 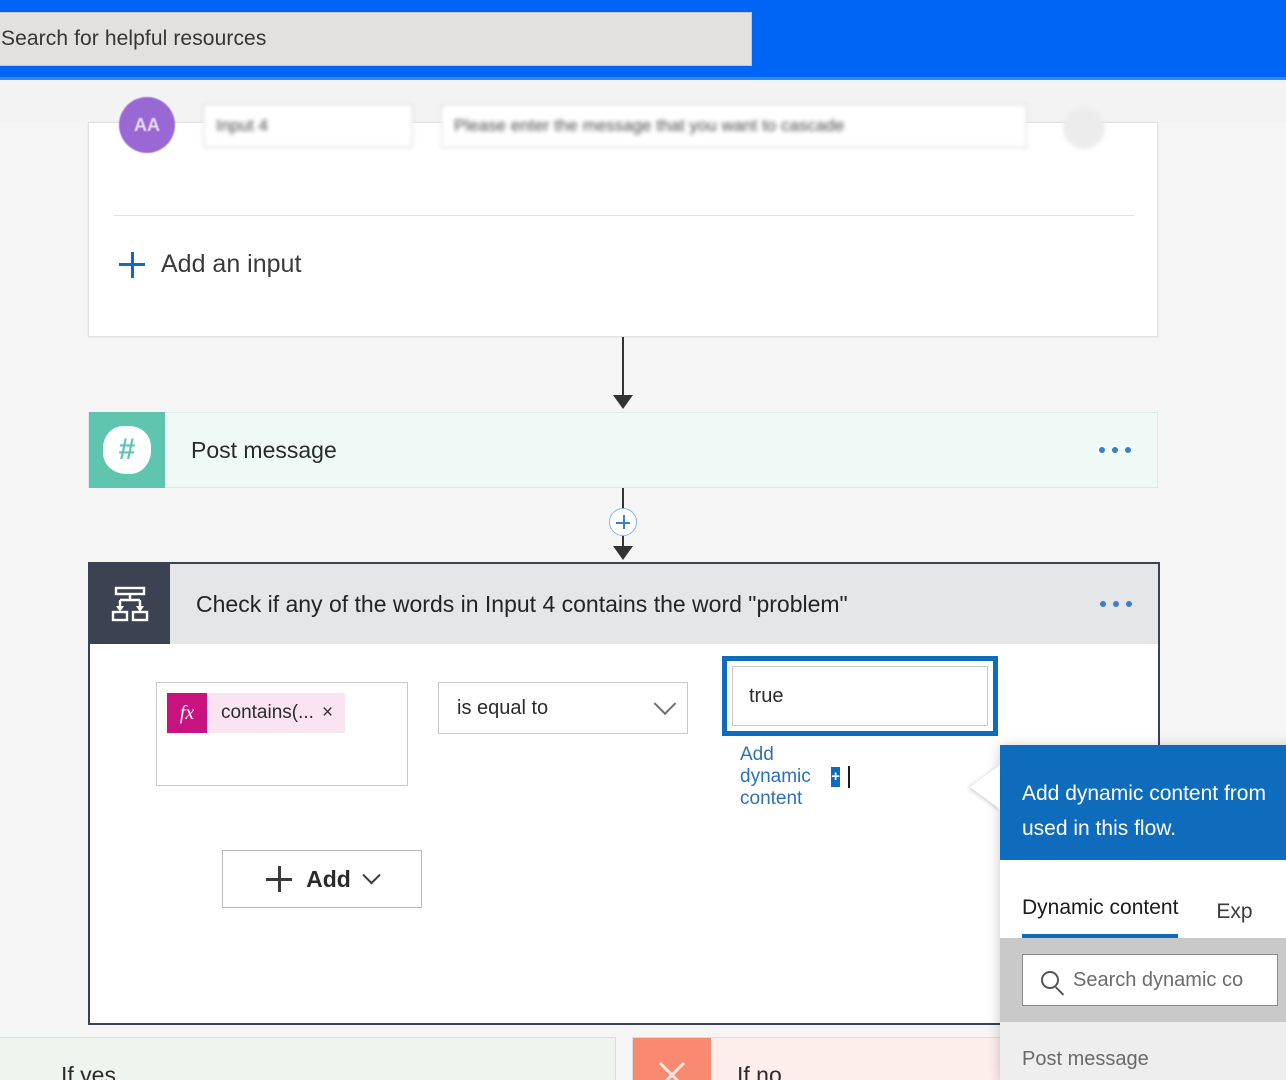 What do you see at coordinates (503, 707) in the screenshot?
I see `condition-operator-value: is equal to` at bounding box center [503, 707].